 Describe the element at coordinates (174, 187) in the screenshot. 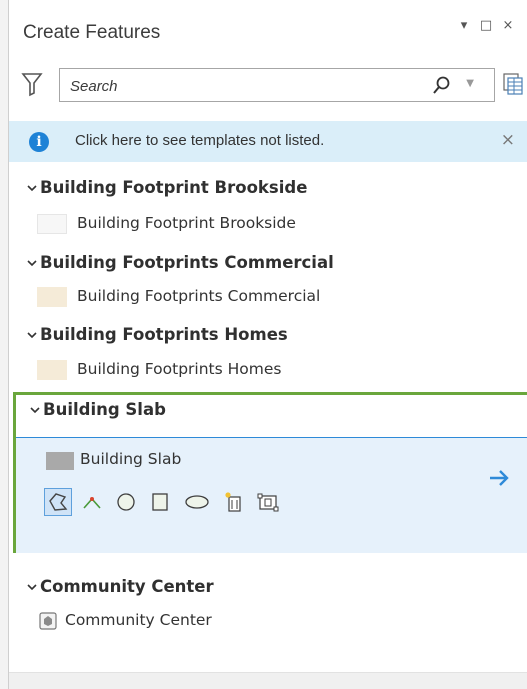

I see `group-title: Building Footprint Brookside` at that location.